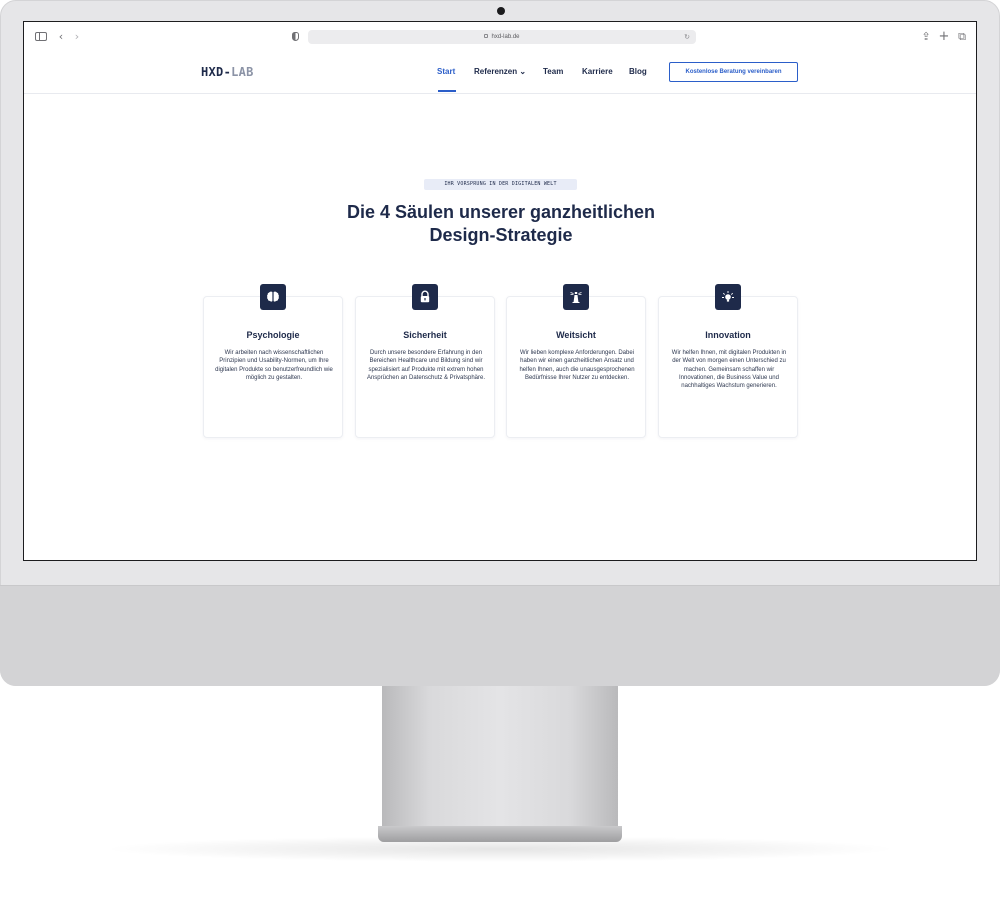 The image size is (1000, 900). What do you see at coordinates (728, 297) in the screenshot?
I see `lightbulb-icon` at bounding box center [728, 297].